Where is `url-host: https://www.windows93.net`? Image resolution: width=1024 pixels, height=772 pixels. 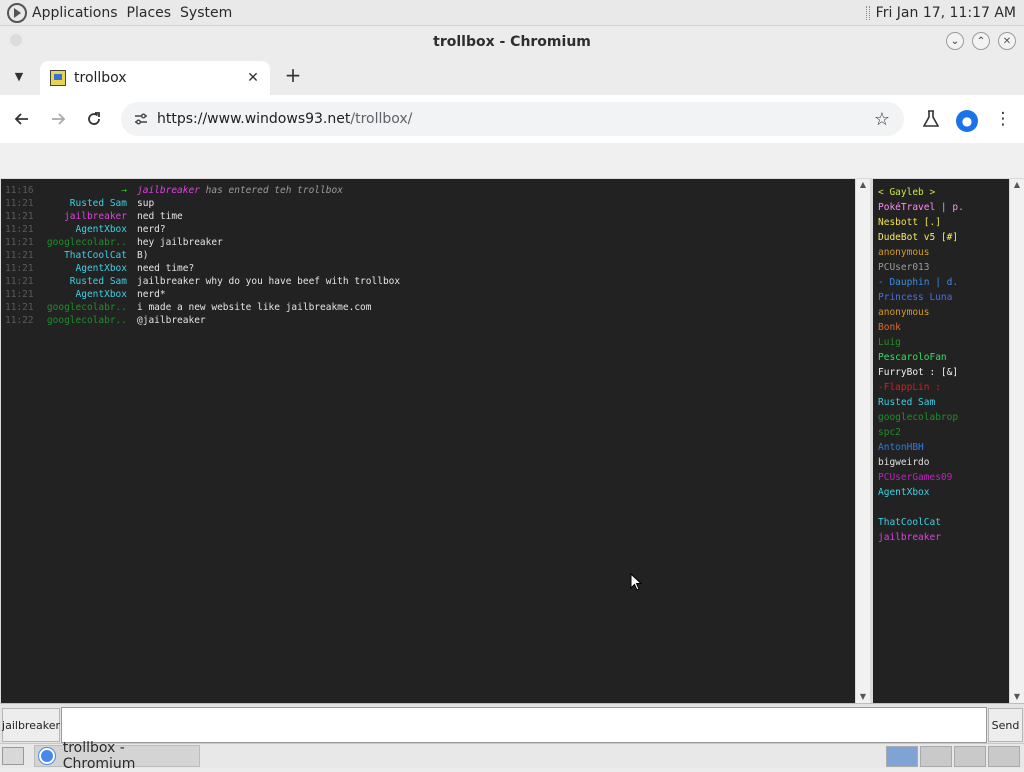
url-host: https://www.windows93.net is located at coordinates (254, 119).